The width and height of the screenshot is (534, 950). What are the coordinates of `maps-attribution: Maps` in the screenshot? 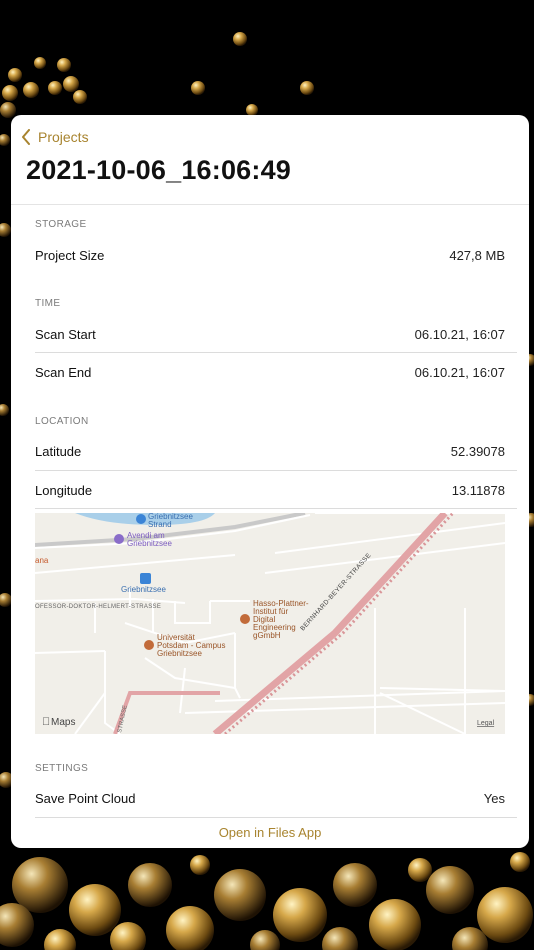 It's located at (63, 722).